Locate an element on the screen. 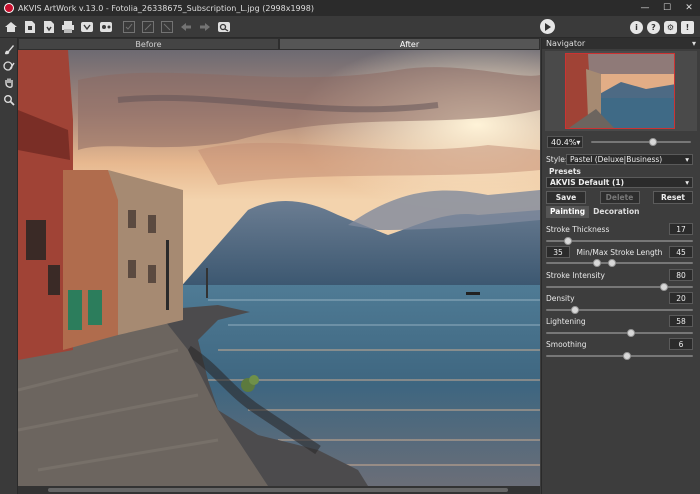  stroke-thickness-label: Stroke Thickness is located at coordinates (578, 229).